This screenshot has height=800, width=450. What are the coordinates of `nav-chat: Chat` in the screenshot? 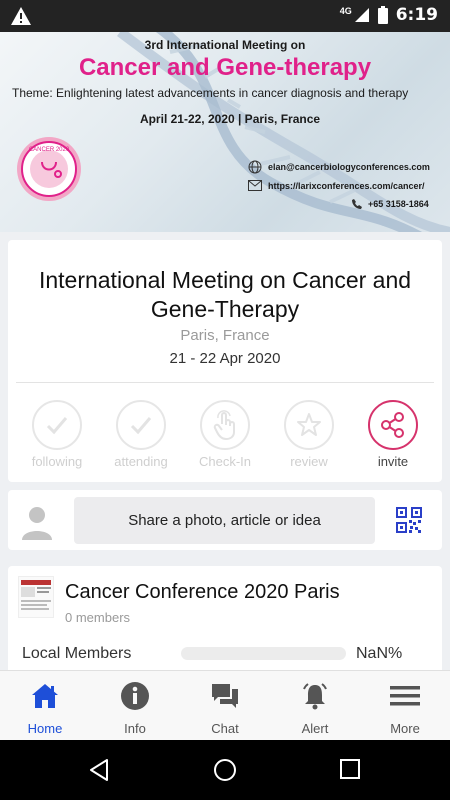 It's located at (225, 705).